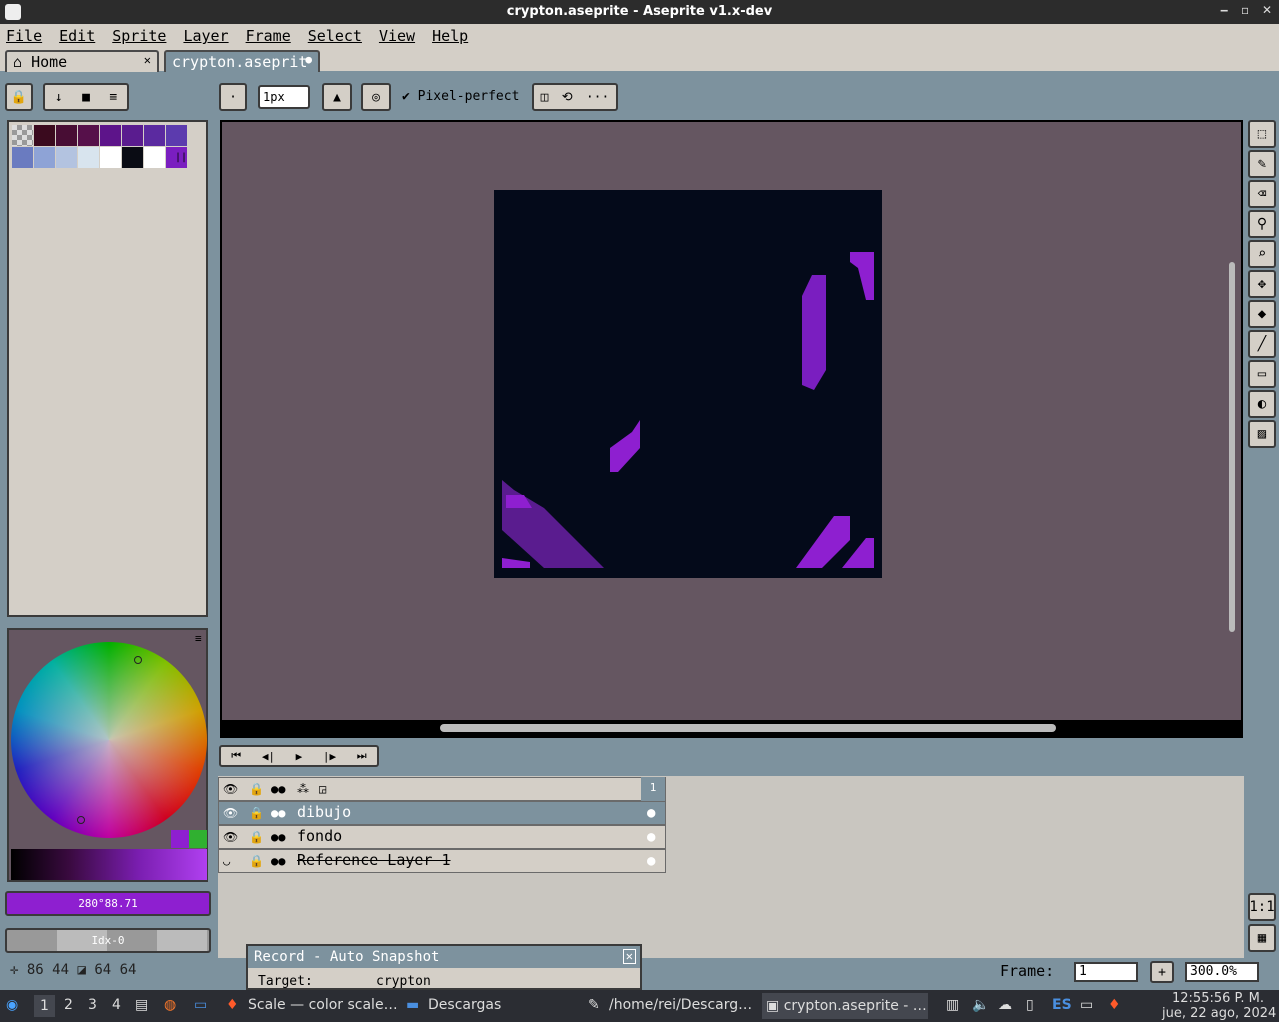 Image resolution: width=1279 pixels, height=1022 pixels. Describe the element at coordinates (116, 1005) in the screenshot. I see `workspace-4: 4` at that location.